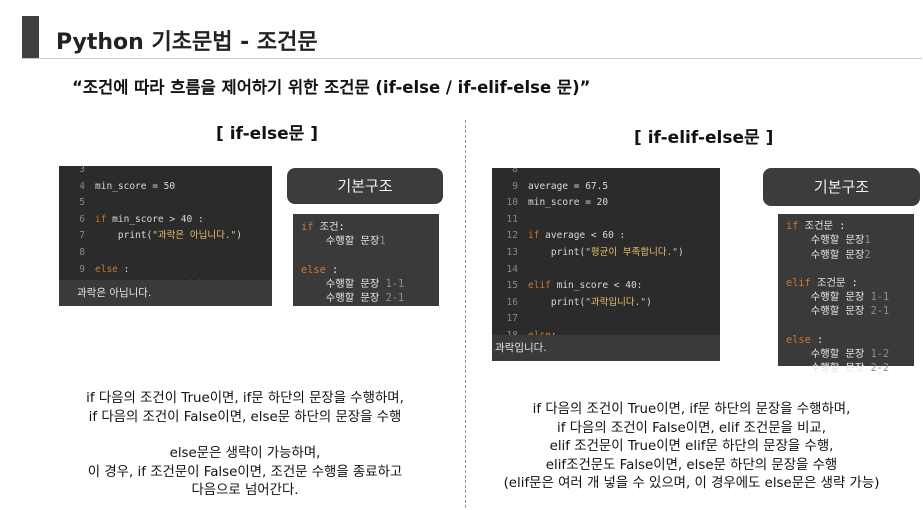 Image resolution: width=923 pixels, height=510 pixels. What do you see at coordinates (596, 286) in the screenshot?
I see `code-text: min_score < 40:` at bounding box center [596, 286].